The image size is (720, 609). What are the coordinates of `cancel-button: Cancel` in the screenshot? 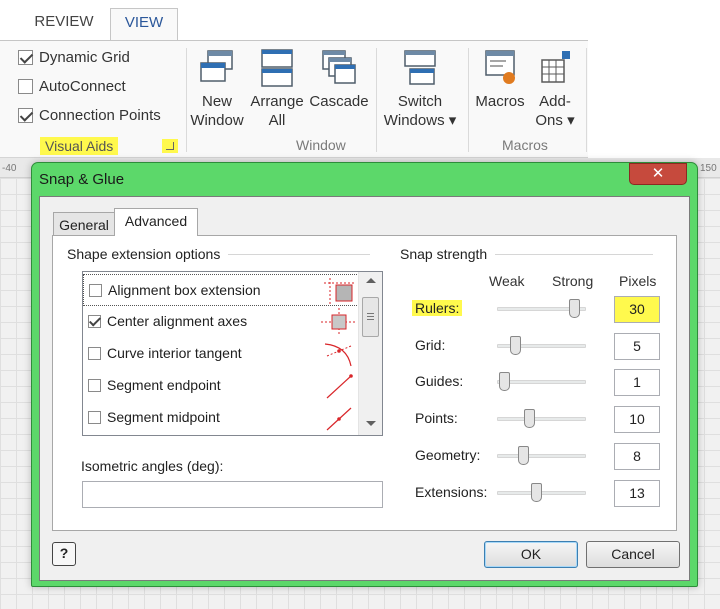 It's located at (633, 554).